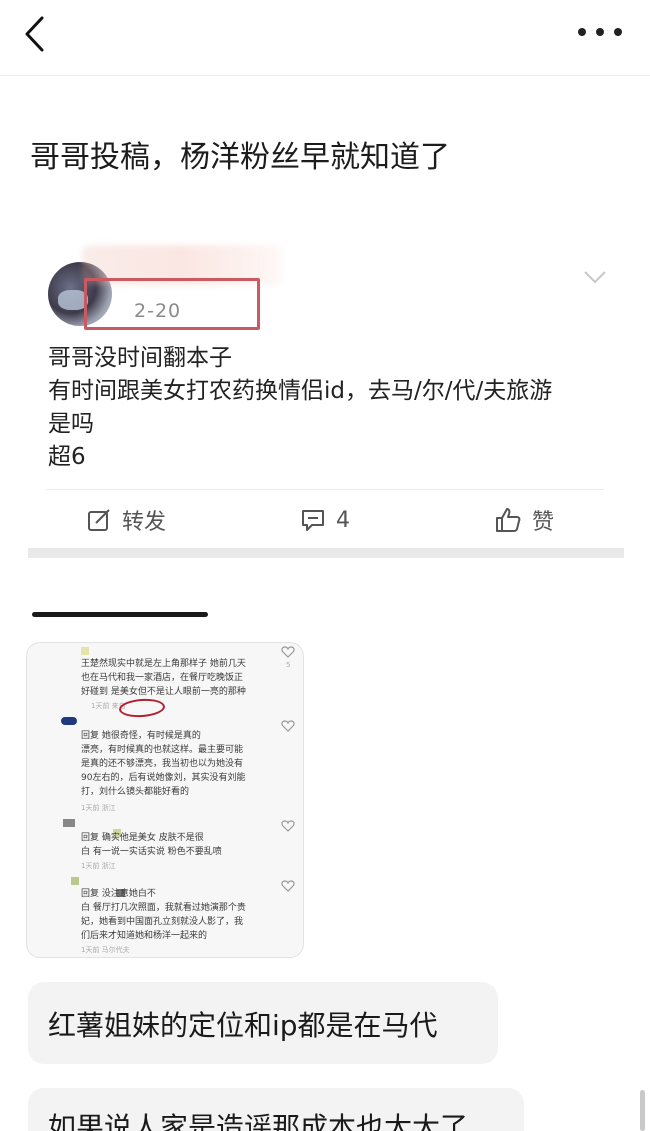  Describe the element at coordinates (325, 520) in the screenshot. I see `comment-button: 4` at that location.